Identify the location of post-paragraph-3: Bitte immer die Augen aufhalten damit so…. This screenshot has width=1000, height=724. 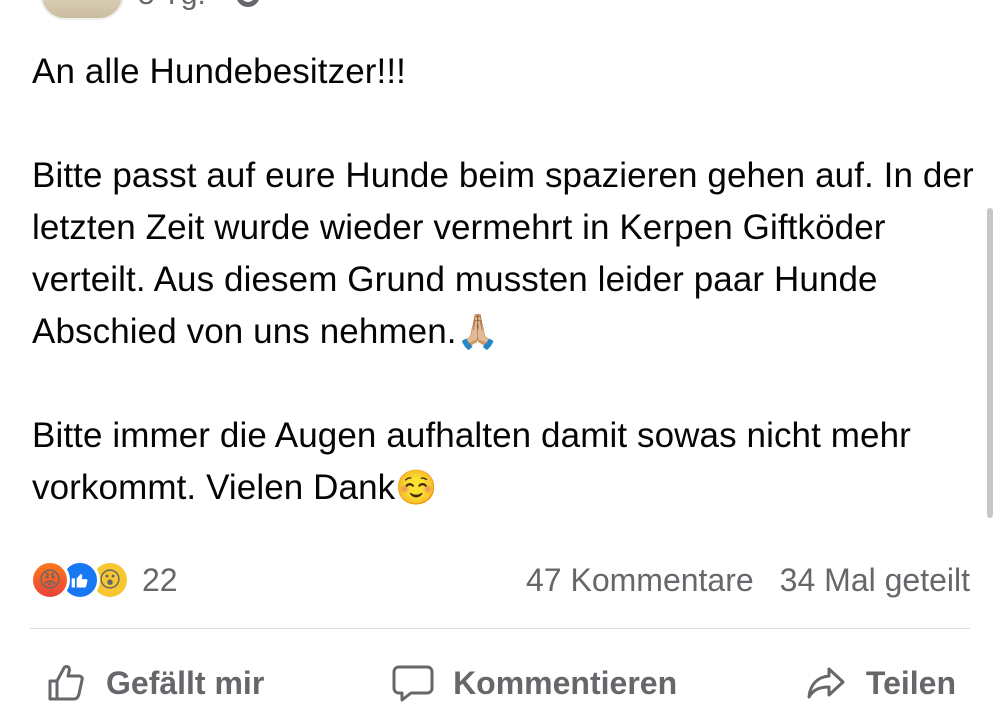
(507, 462).